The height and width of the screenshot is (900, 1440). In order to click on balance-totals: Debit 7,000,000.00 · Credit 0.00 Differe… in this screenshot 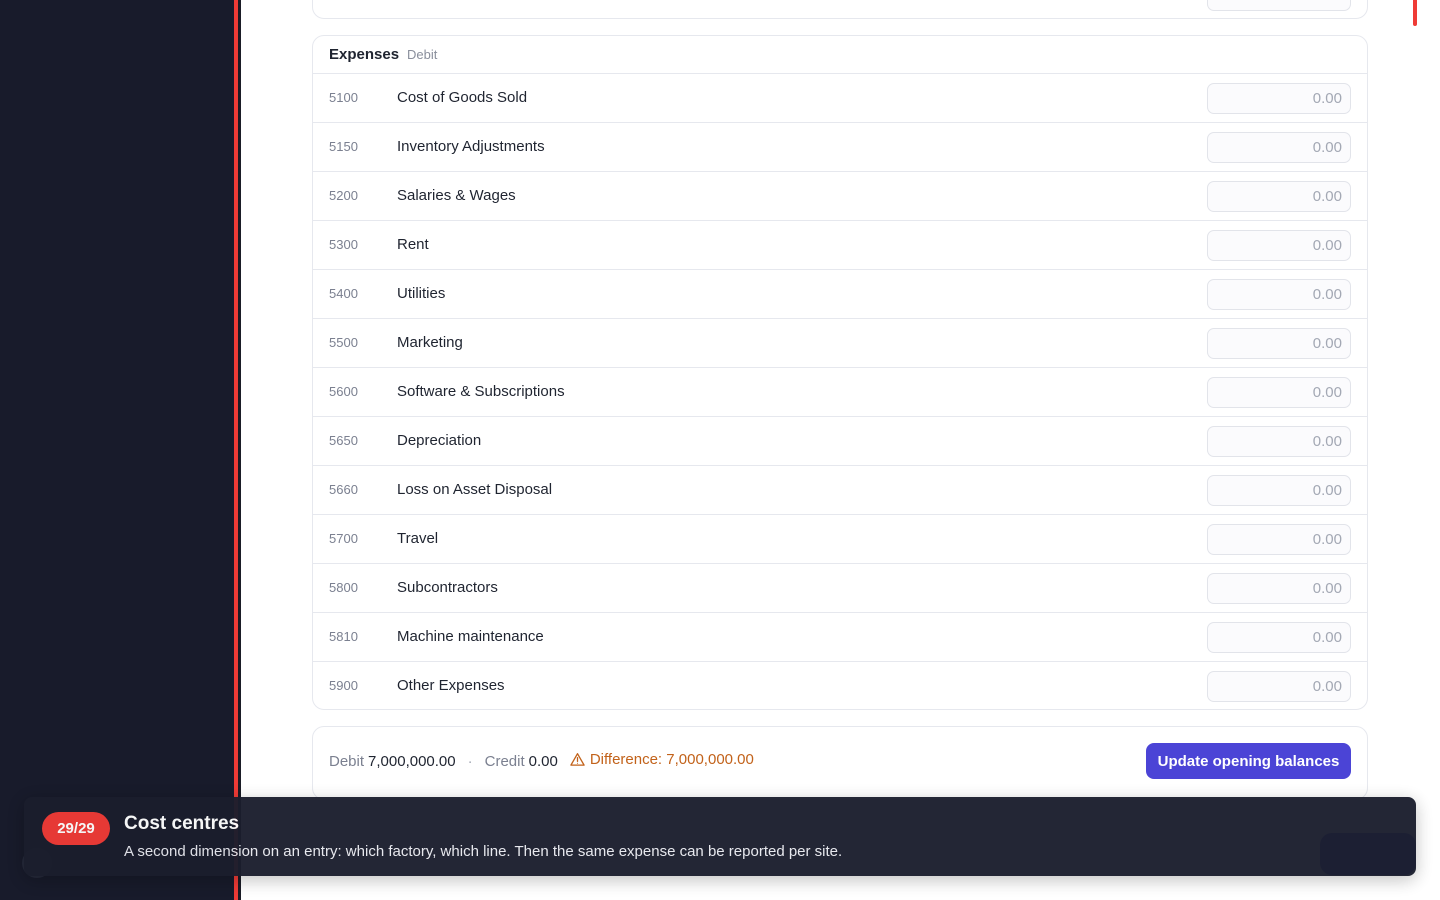, I will do `click(541, 760)`.